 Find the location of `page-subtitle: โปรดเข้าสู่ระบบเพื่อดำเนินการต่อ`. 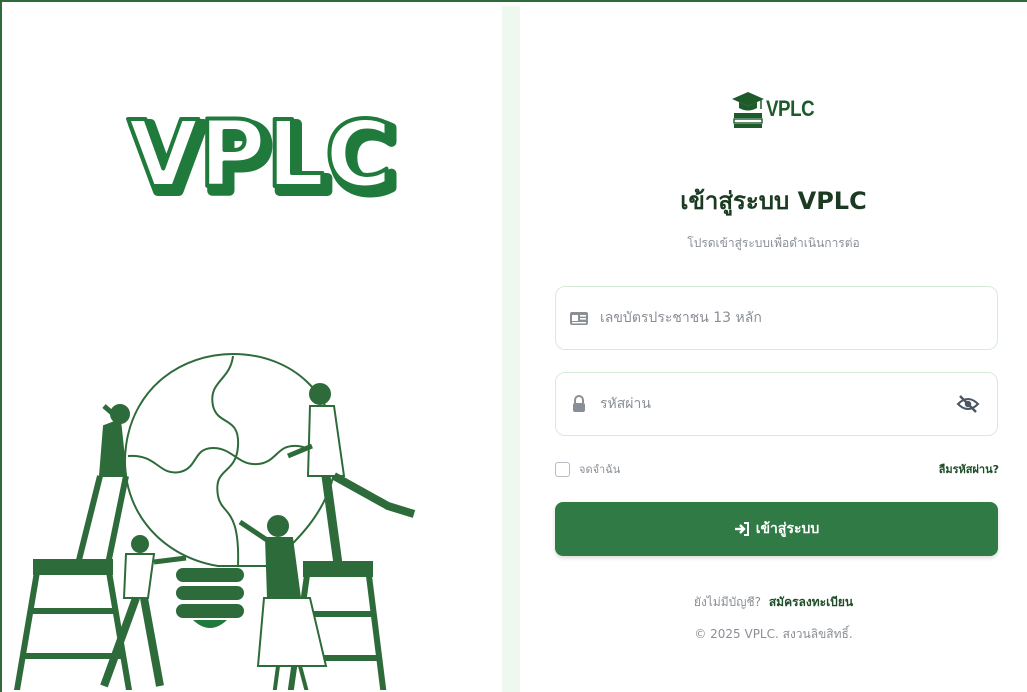

page-subtitle: โปรดเข้าสู่ระบบเพื่อดำเนินการต่อ is located at coordinates (773, 243).